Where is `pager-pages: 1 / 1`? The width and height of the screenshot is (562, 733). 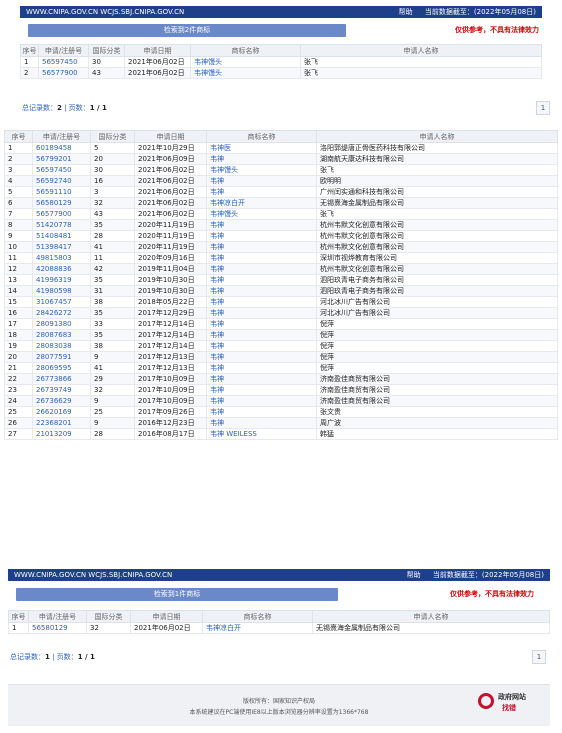 pager-pages: 1 / 1 is located at coordinates (98, 108).